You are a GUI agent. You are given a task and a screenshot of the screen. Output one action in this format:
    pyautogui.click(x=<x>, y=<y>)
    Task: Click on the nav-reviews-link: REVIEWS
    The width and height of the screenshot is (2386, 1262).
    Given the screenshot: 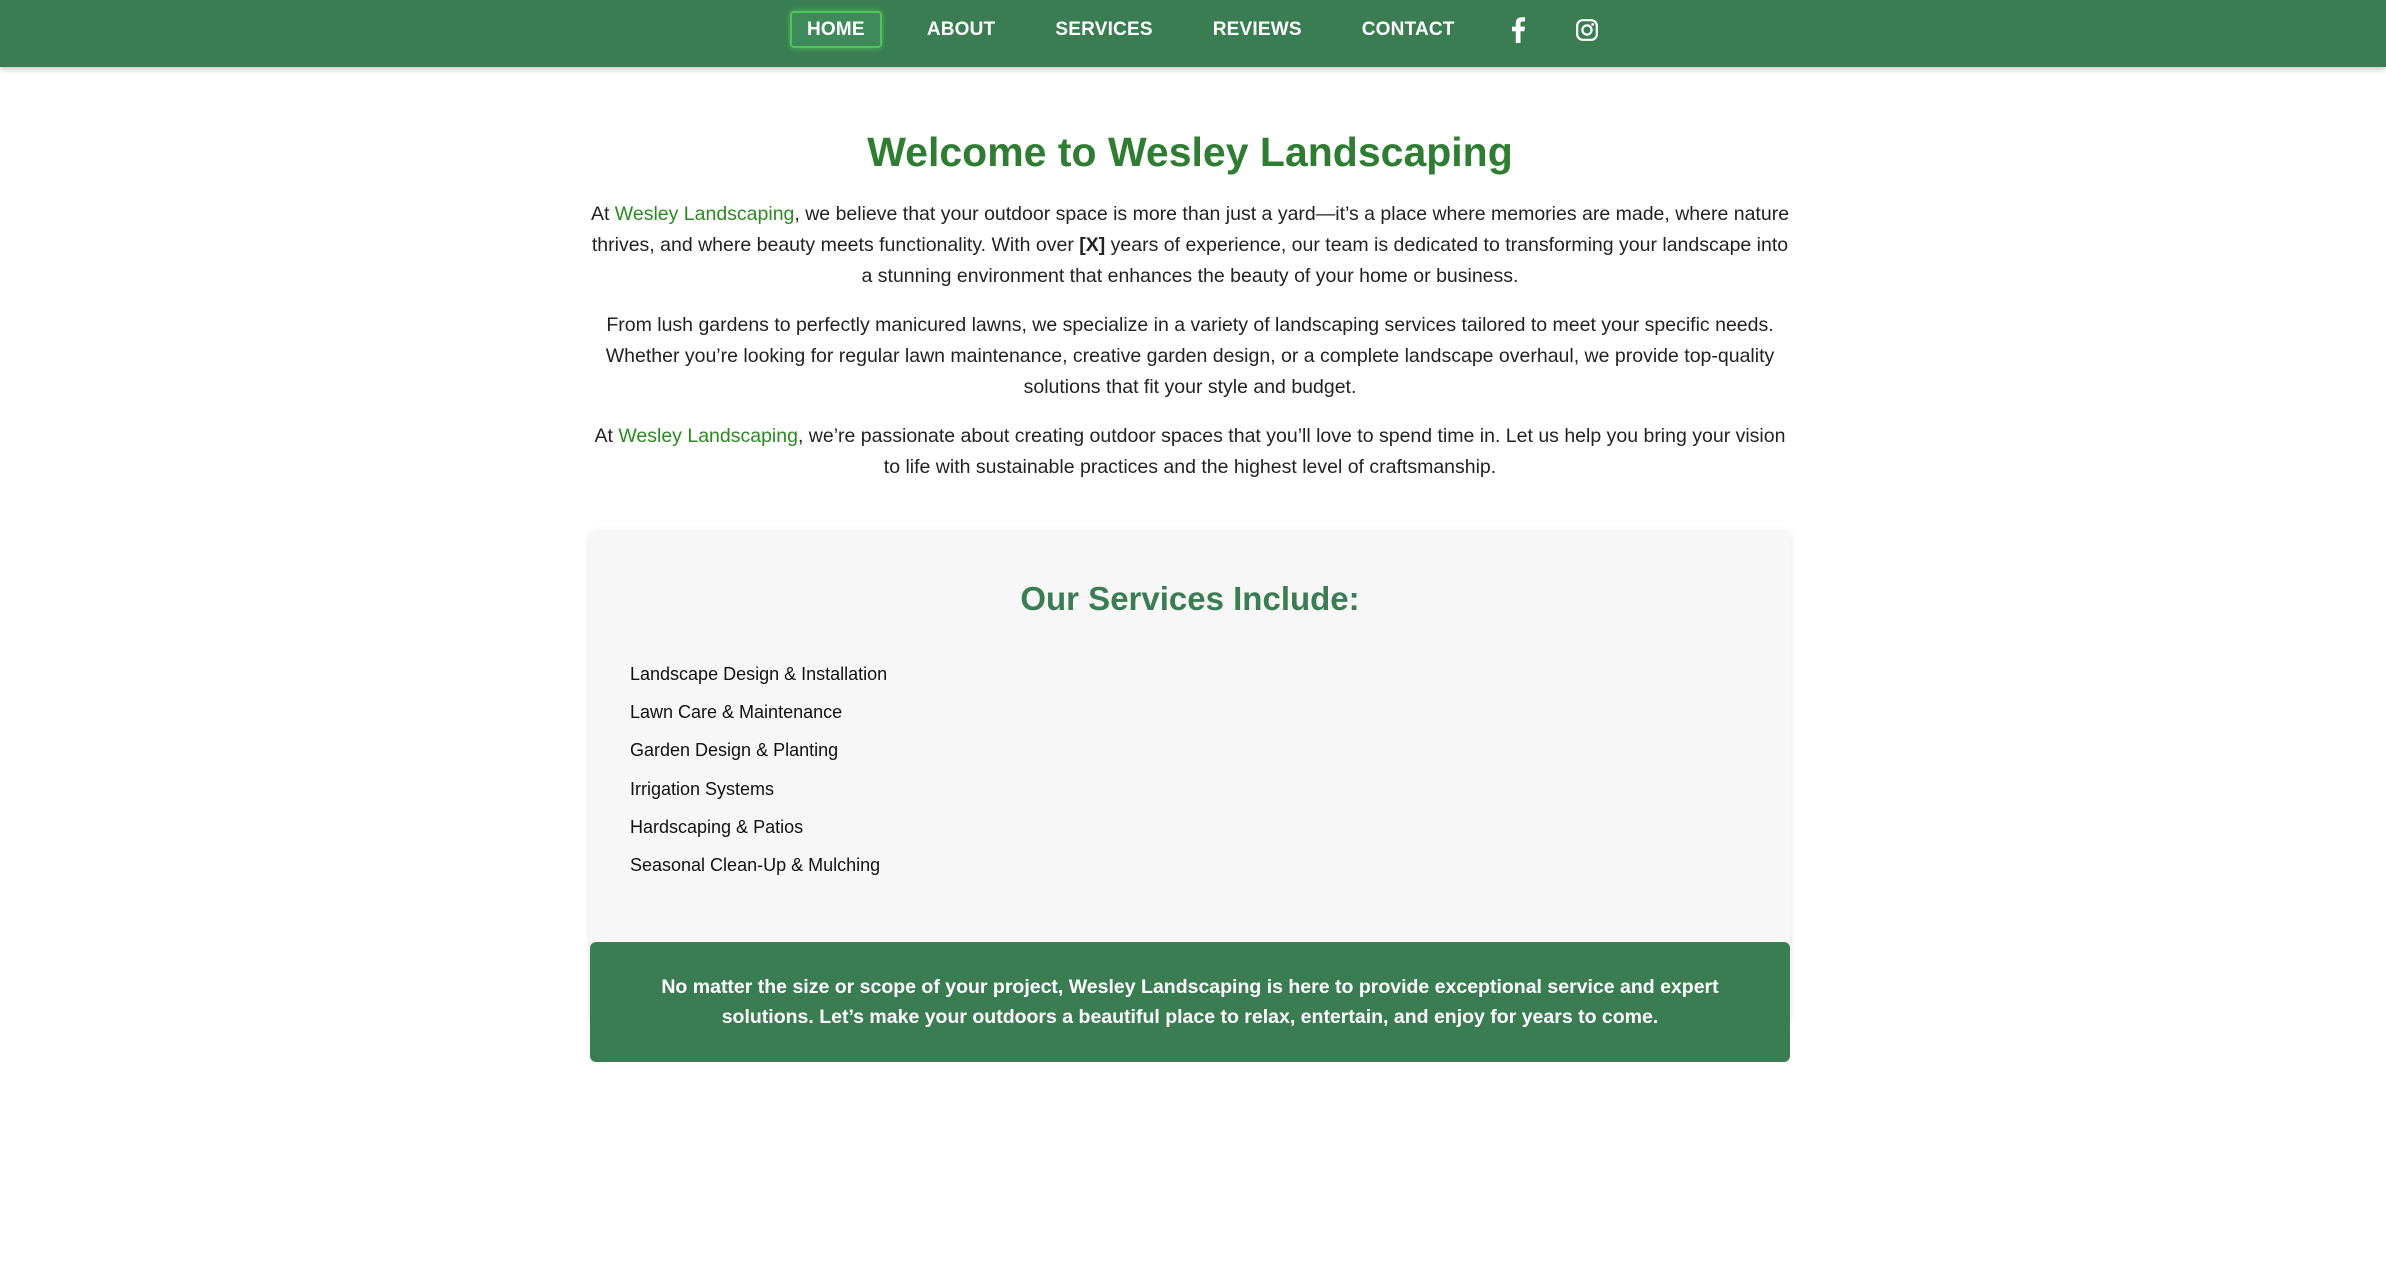 What is the action you would take?
    pyautogui.click(x=1257, y=29)
    